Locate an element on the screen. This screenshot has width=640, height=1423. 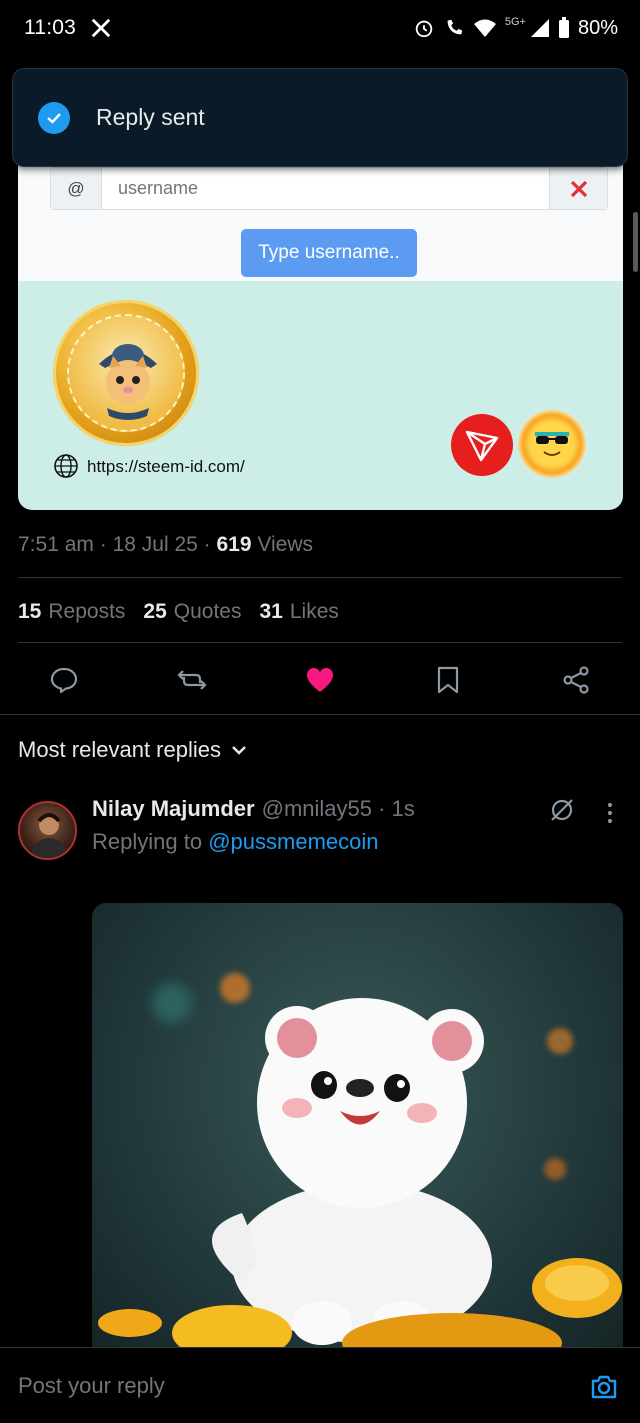
cat-coin-logo is located at coordinates (126, 373).